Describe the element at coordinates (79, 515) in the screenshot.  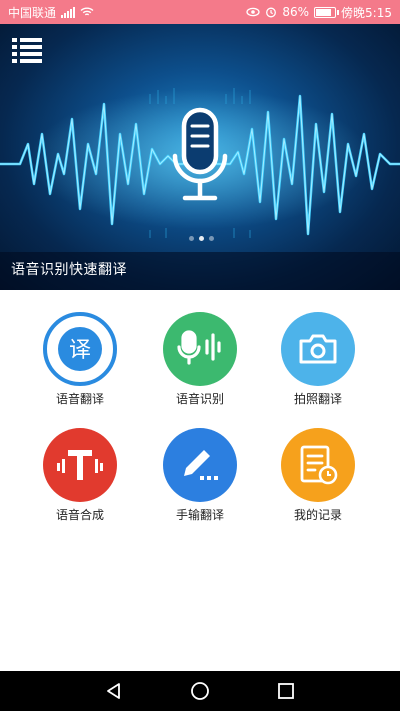
I see `feature-label: 语音合成` at that location.